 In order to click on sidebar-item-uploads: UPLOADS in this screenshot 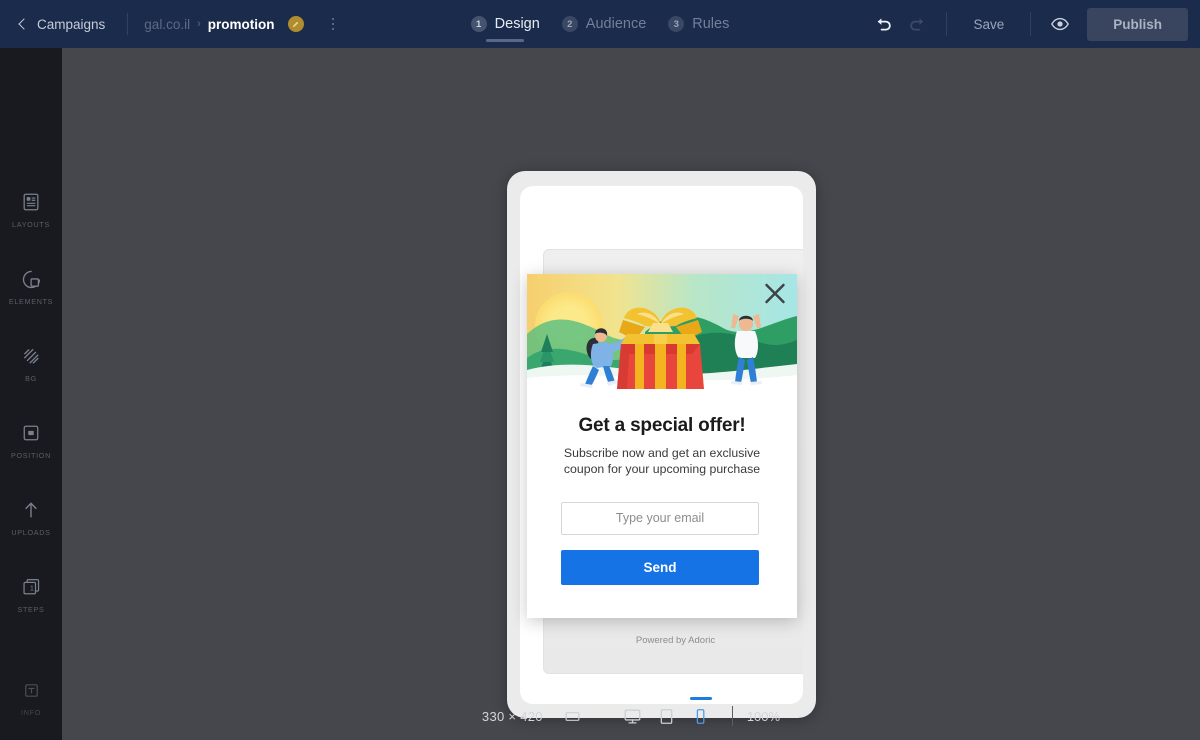, I will do `click(31, 518)`.